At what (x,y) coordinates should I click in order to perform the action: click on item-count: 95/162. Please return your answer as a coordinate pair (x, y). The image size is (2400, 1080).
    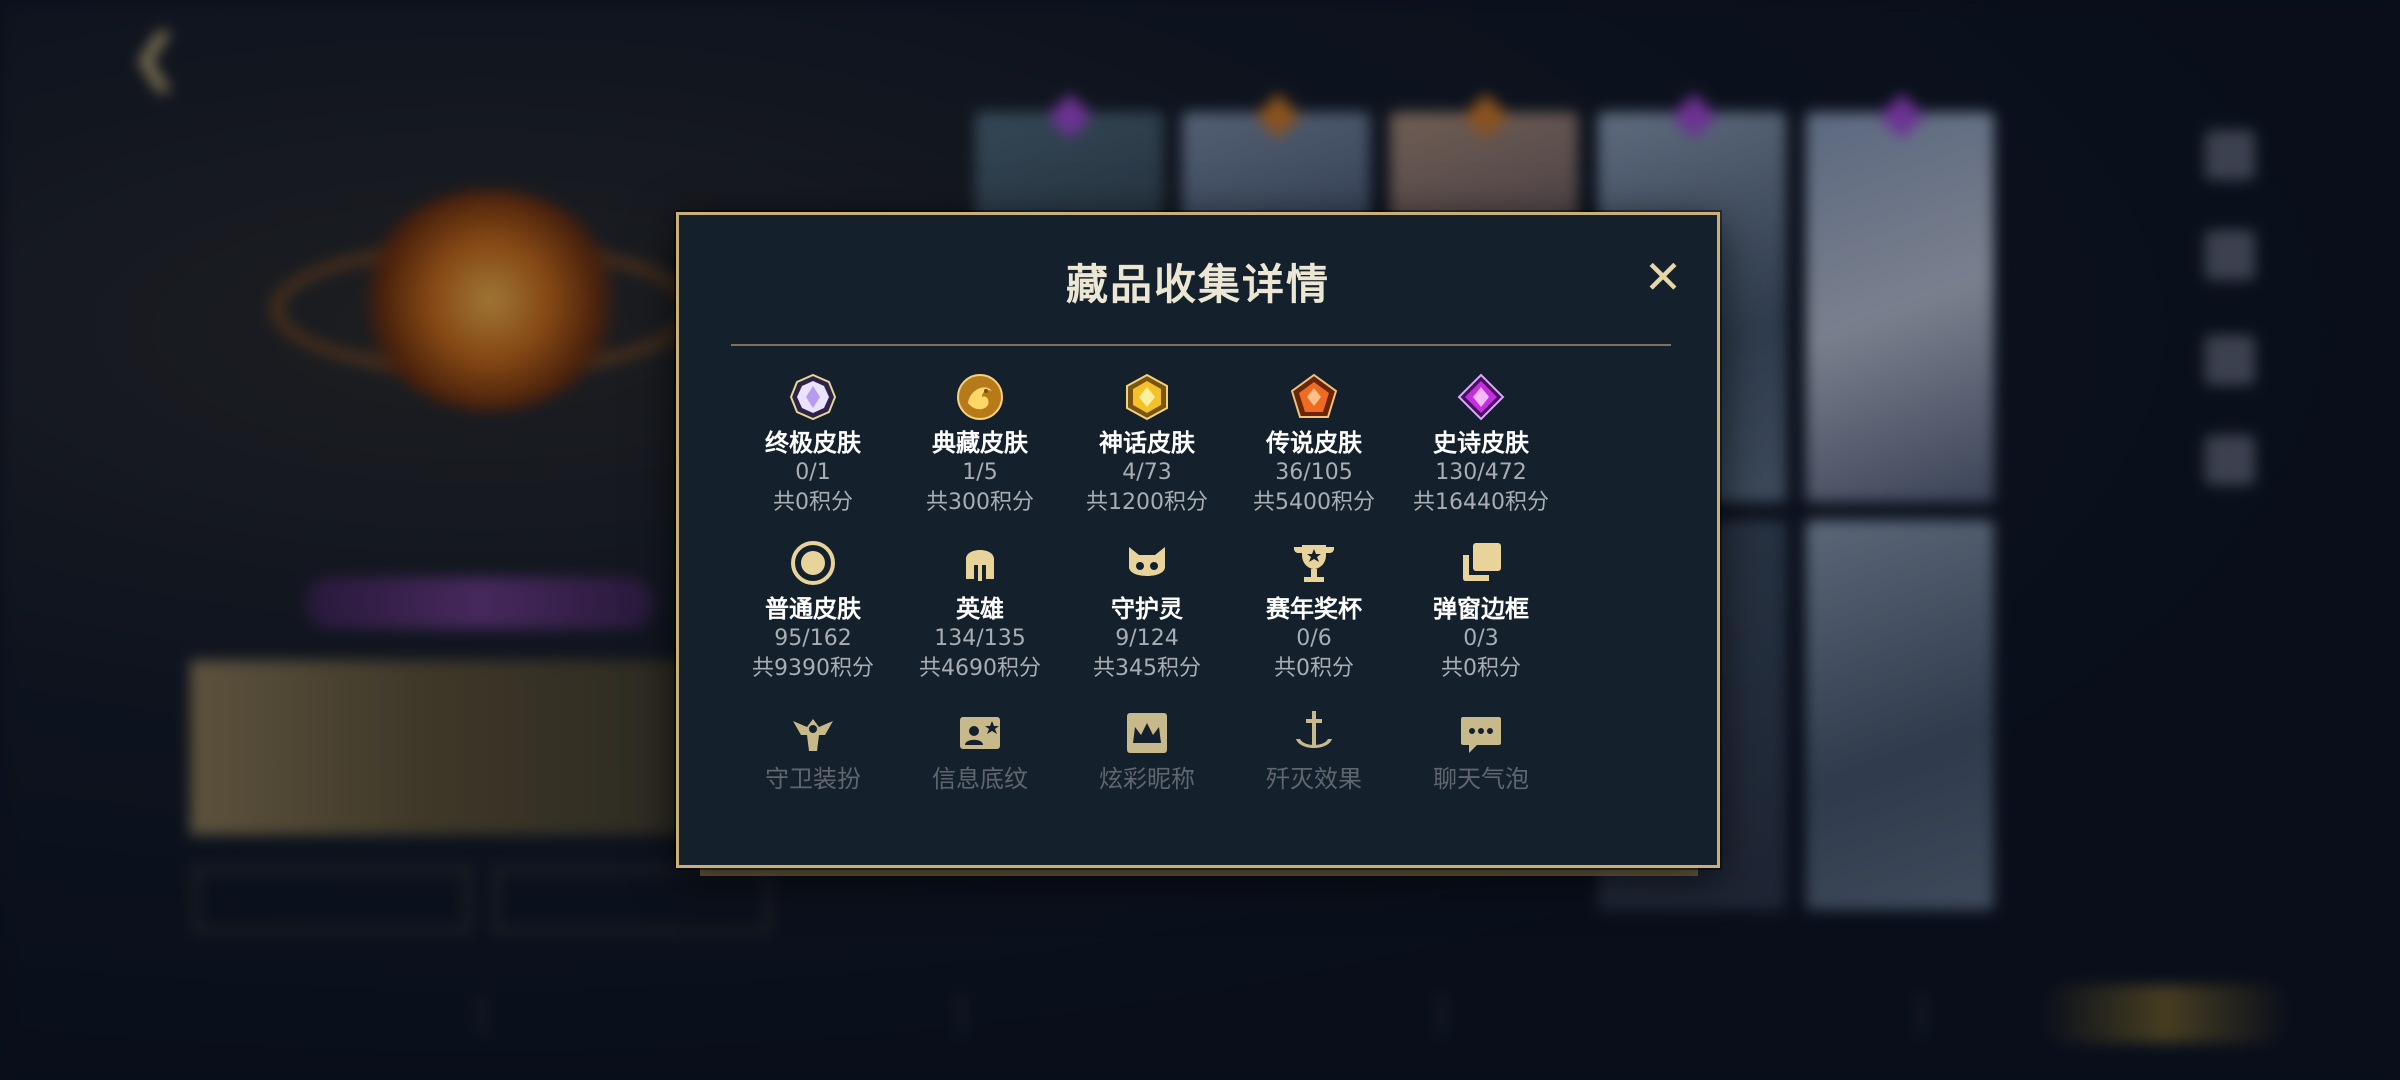
    Looking at the image, I should click on (813, 638).